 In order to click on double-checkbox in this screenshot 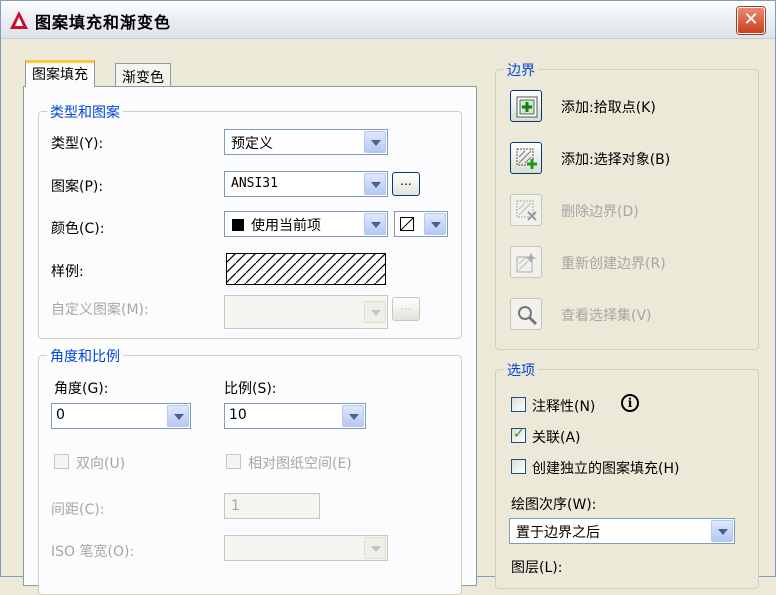, I will do `click(61, 461)`.